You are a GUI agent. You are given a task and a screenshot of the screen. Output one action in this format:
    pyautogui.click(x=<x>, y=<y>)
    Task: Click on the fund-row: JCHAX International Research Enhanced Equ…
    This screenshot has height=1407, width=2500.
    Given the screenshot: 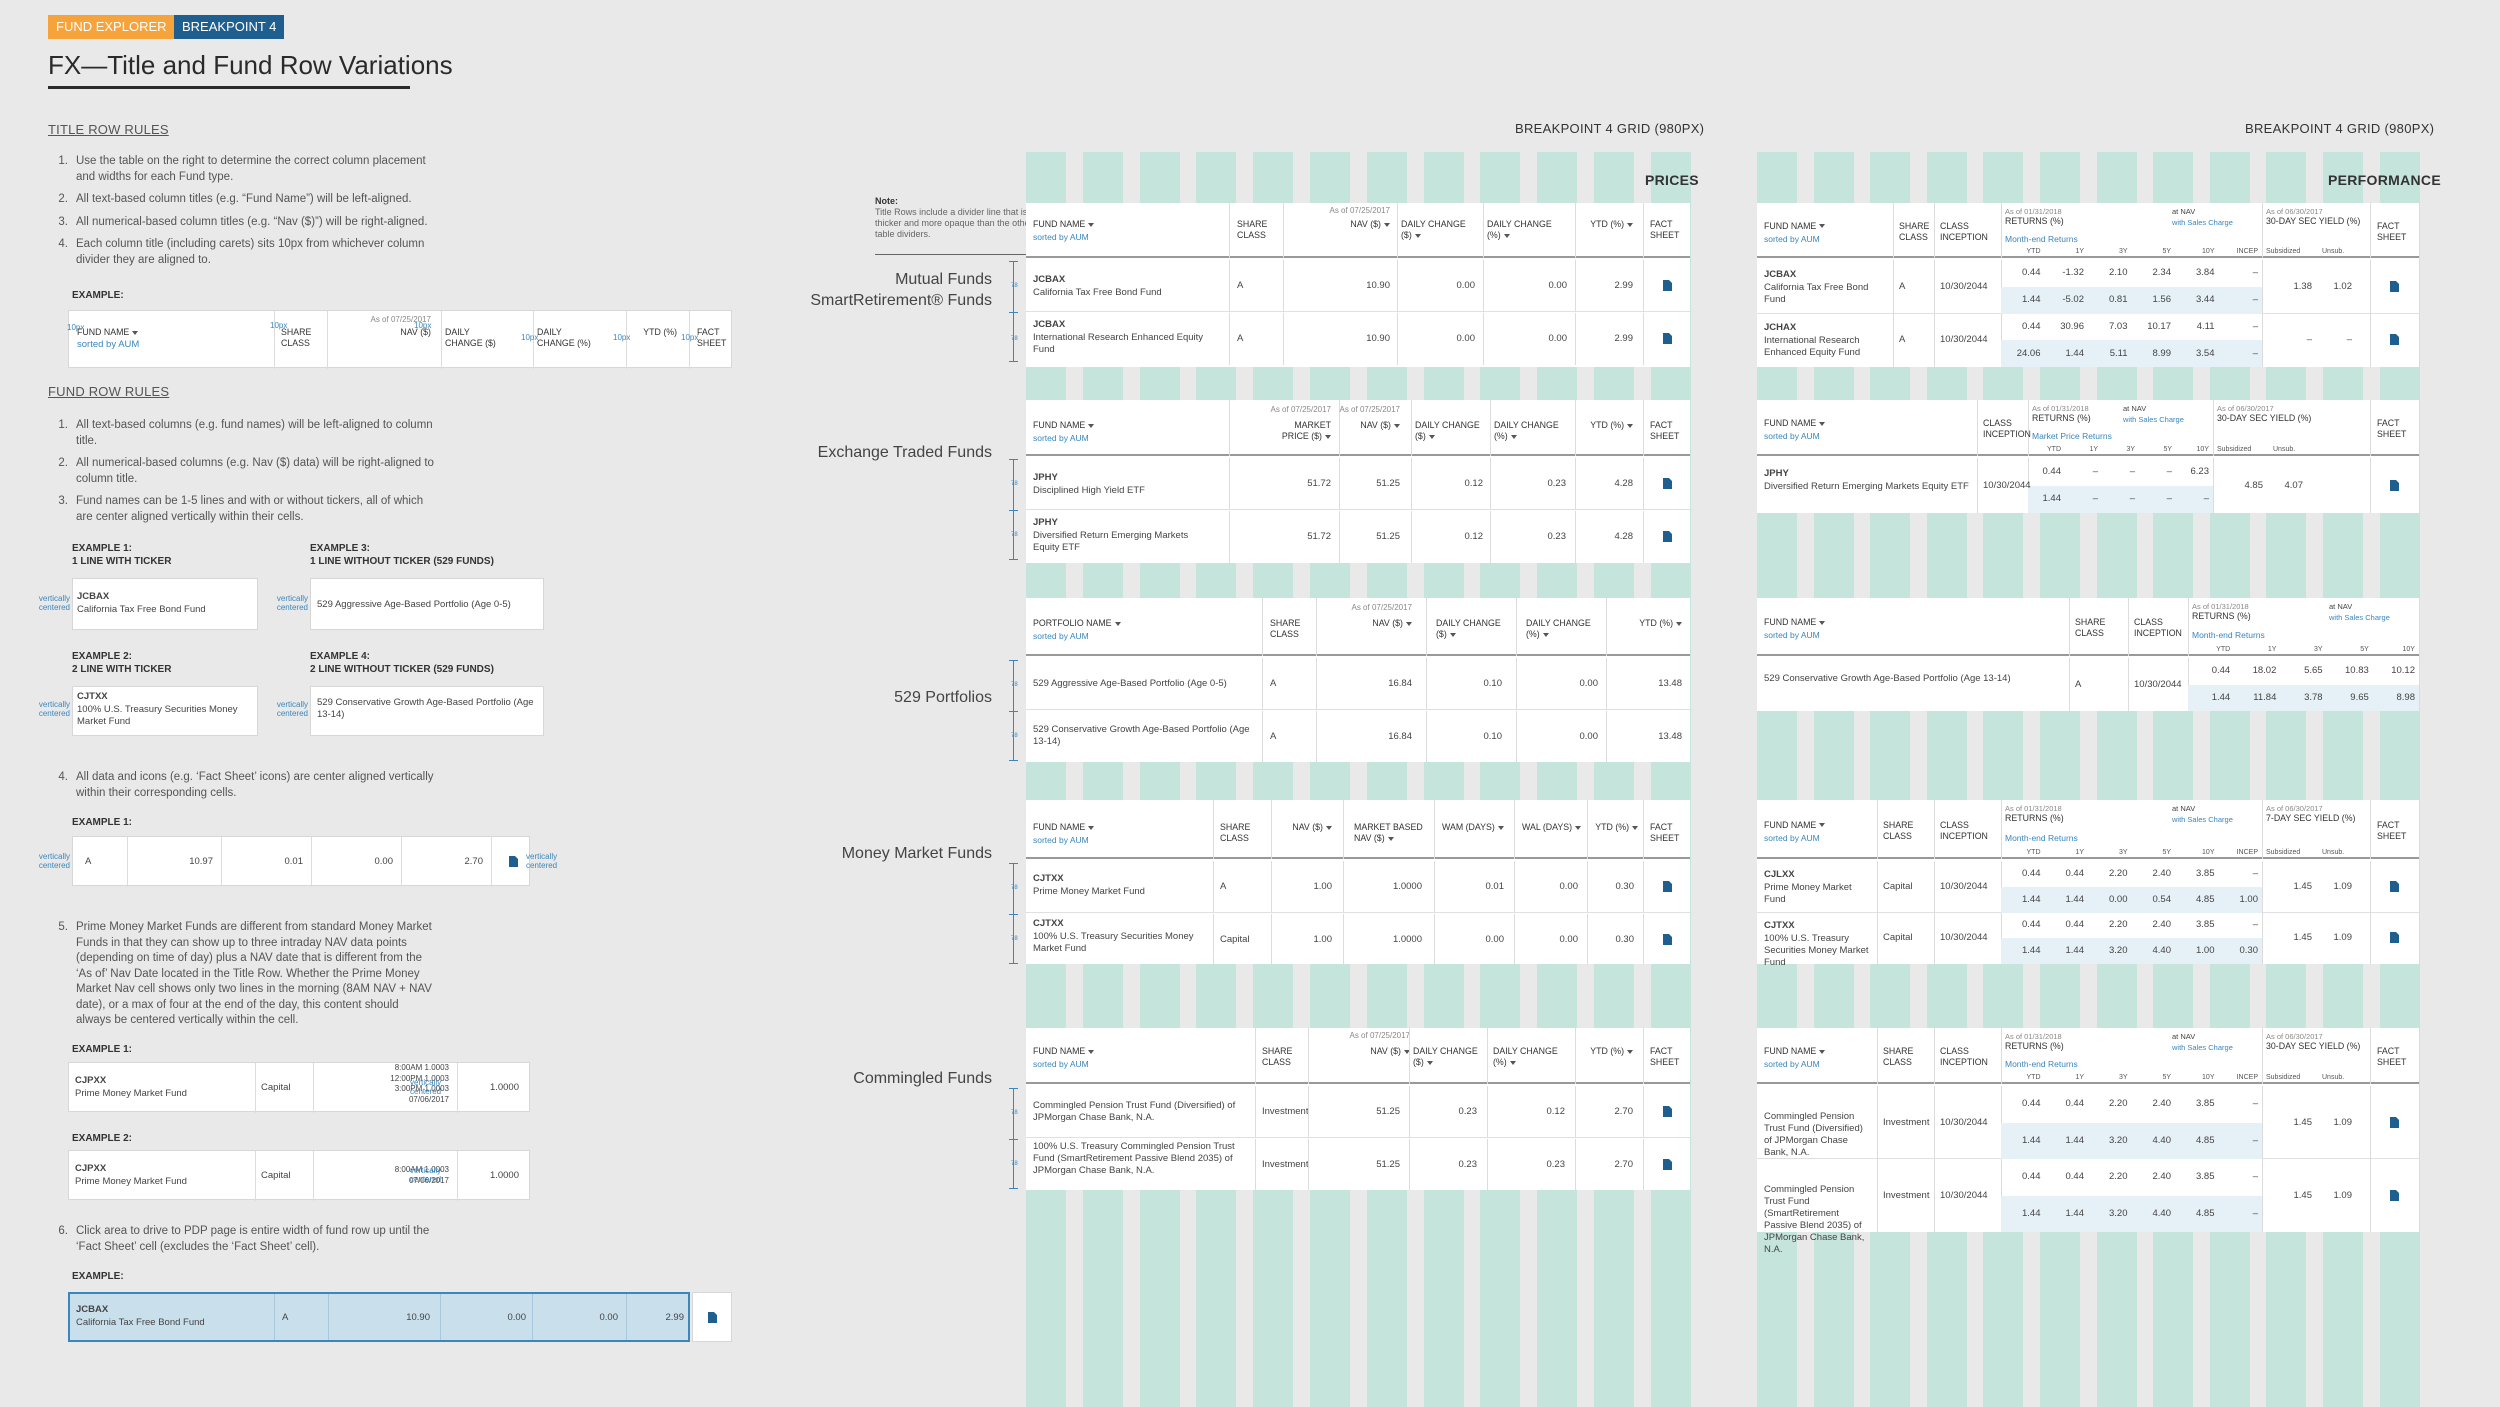 What is the action you would take?
    pyautogui.click(x=2088, y=340)
    